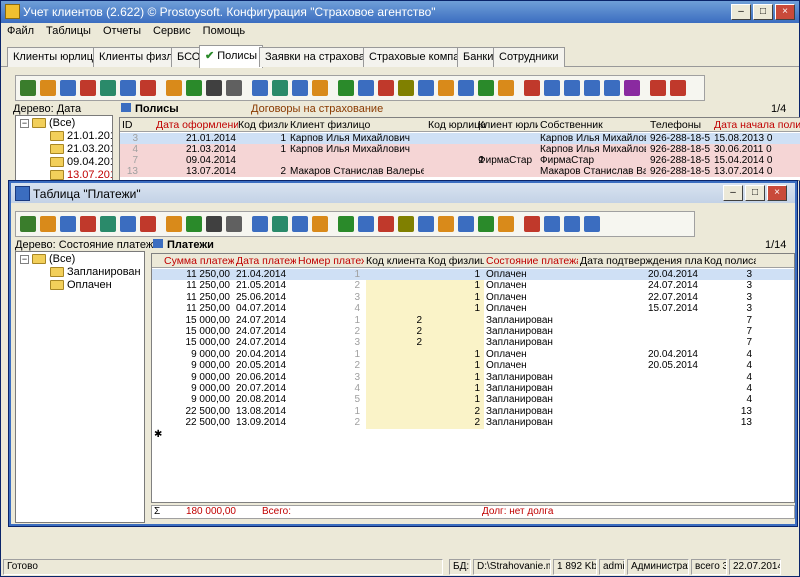 The width and height of the screenshot is (800, 577). What do you see at coordinates (532, 261) in the screenshot?
I see `column-header: Состояние платежа` at bounding box center [532, 261].